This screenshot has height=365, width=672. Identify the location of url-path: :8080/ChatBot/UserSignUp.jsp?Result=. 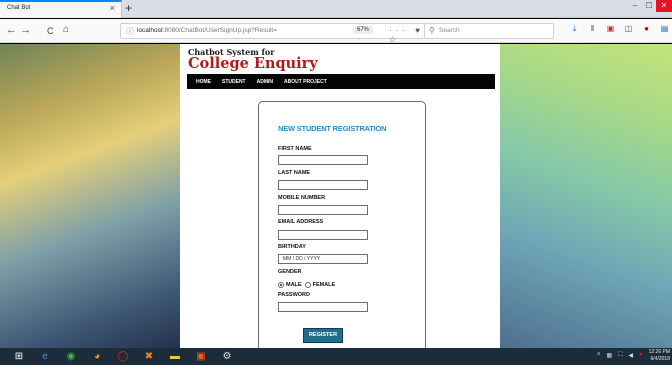
(220, 30).